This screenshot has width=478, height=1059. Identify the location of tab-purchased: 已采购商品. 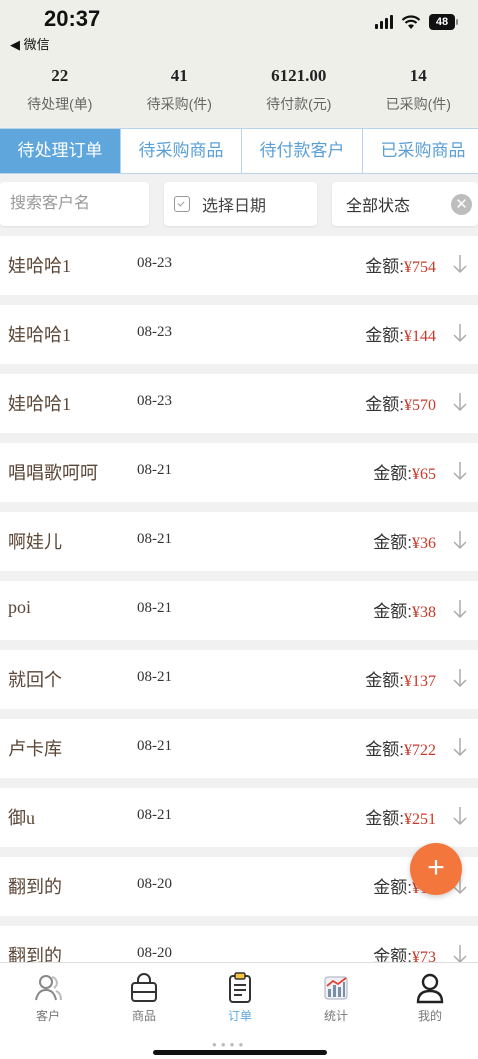
(420, 151).